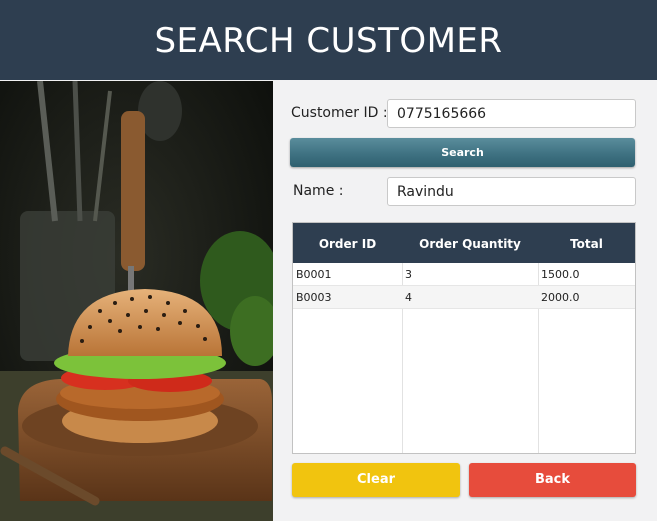 Image resolution: width=657 pixels, height=521 pixels. I want to click on search-button: Search, so click(462, 152).